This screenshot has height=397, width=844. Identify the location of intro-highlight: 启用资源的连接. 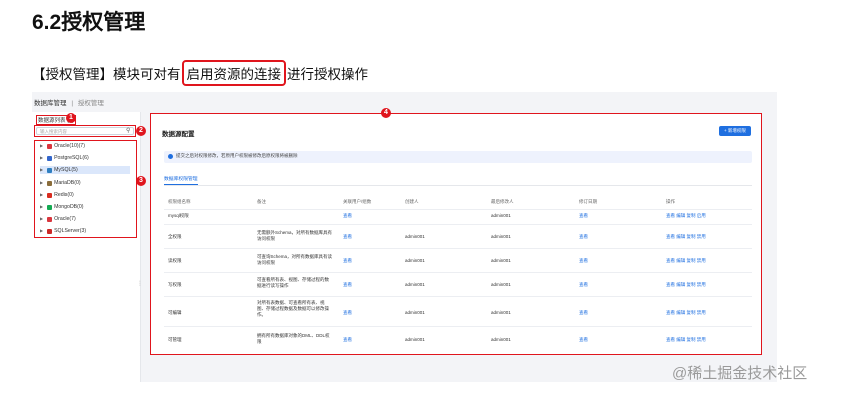
(233, 73).